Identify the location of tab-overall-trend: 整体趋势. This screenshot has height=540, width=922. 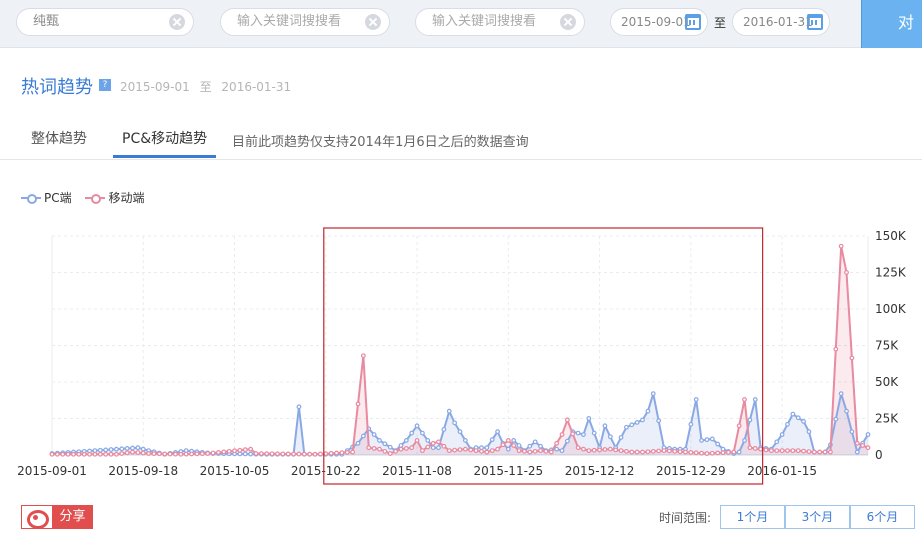
(59, 138).